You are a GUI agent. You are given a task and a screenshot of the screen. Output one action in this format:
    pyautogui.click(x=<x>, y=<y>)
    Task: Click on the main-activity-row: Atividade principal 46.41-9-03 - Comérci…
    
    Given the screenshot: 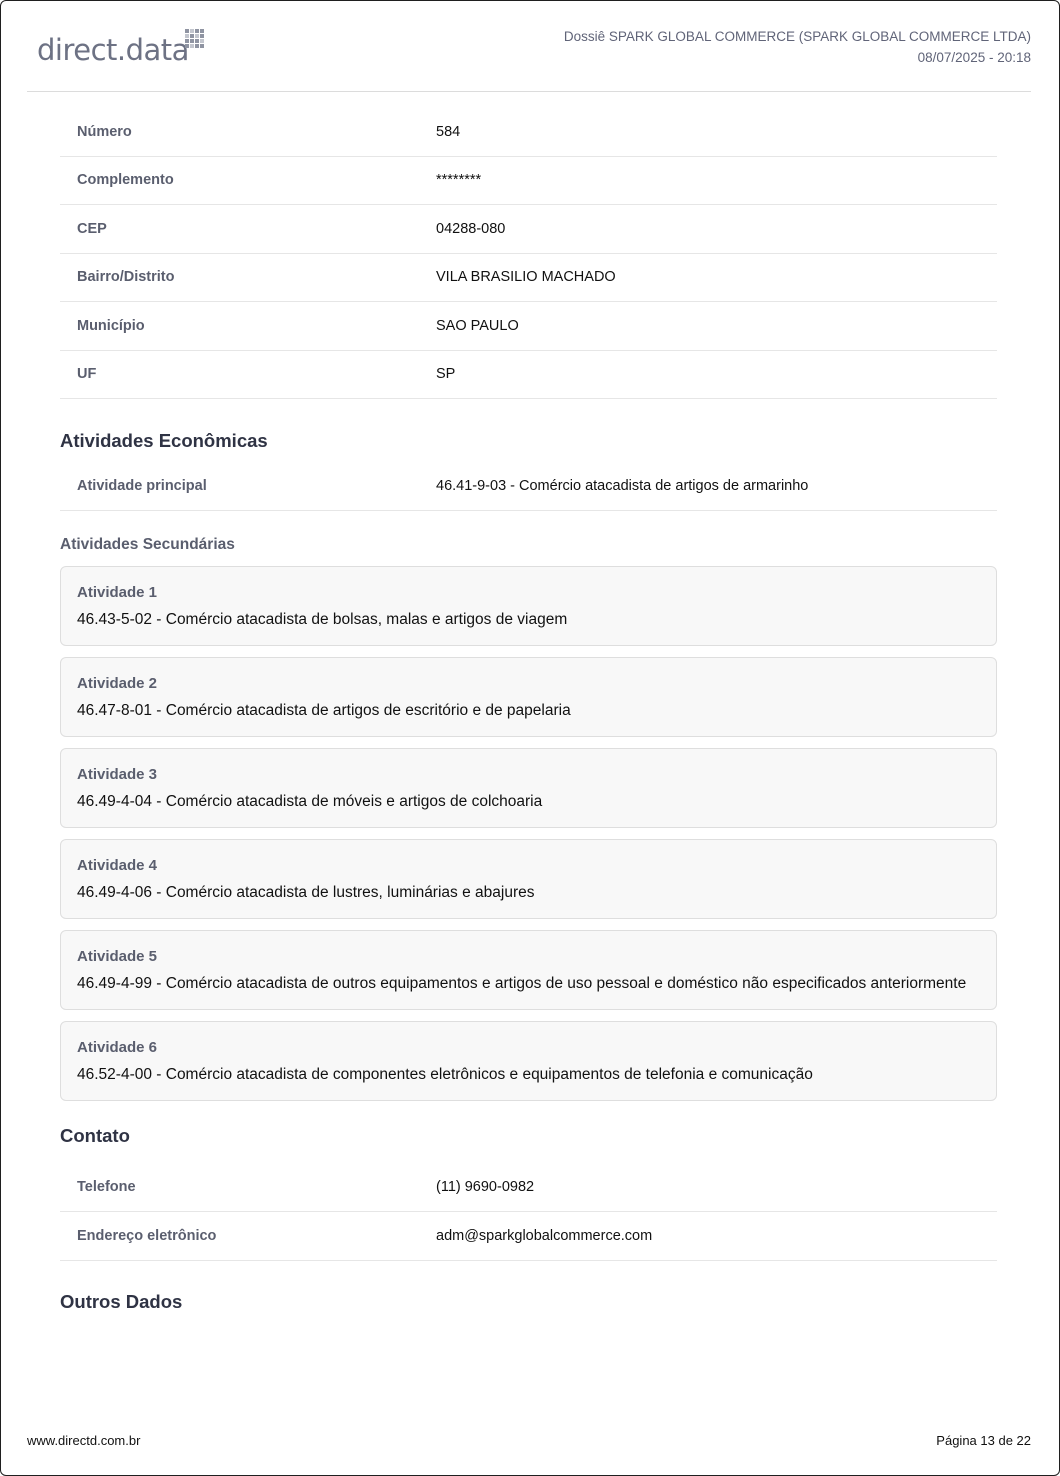 What is the action you would take?
    pyautogui.click(x=528, y=486)
    